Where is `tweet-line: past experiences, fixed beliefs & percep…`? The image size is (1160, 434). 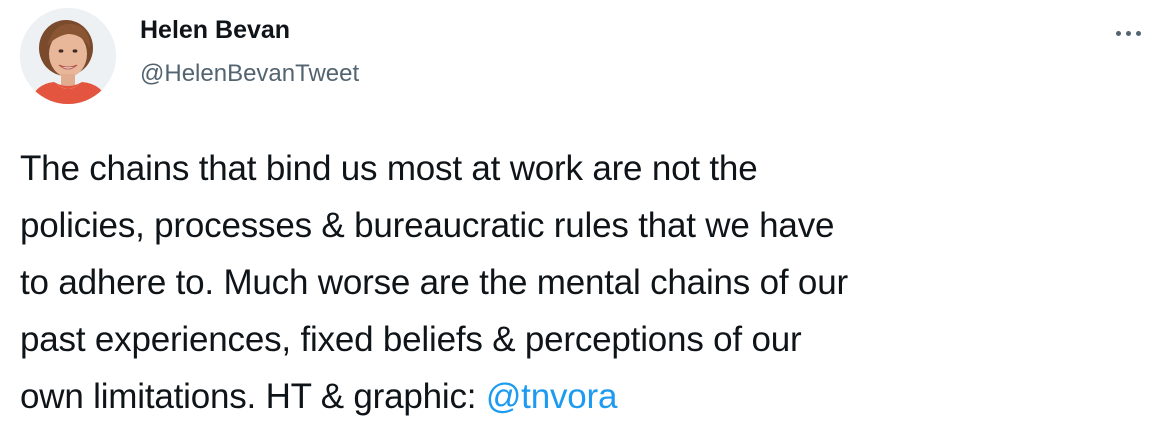
tweet-line: past experiences, fixed beliefs & percep… is located at coordinates (411, 339).